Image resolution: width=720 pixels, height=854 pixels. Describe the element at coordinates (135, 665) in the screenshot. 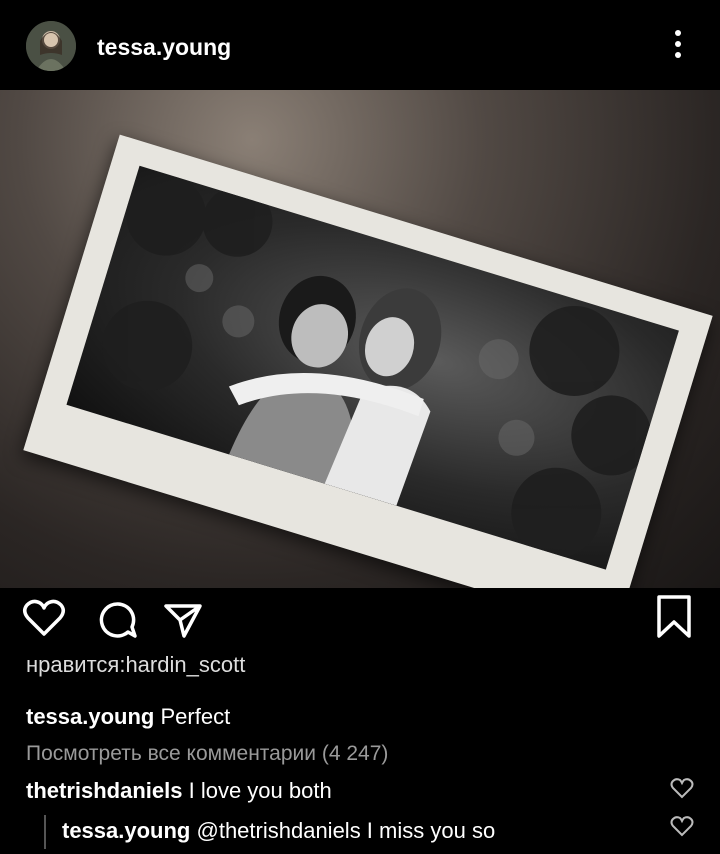

I see `likes-text: нравится:hardin_scott` at that location.